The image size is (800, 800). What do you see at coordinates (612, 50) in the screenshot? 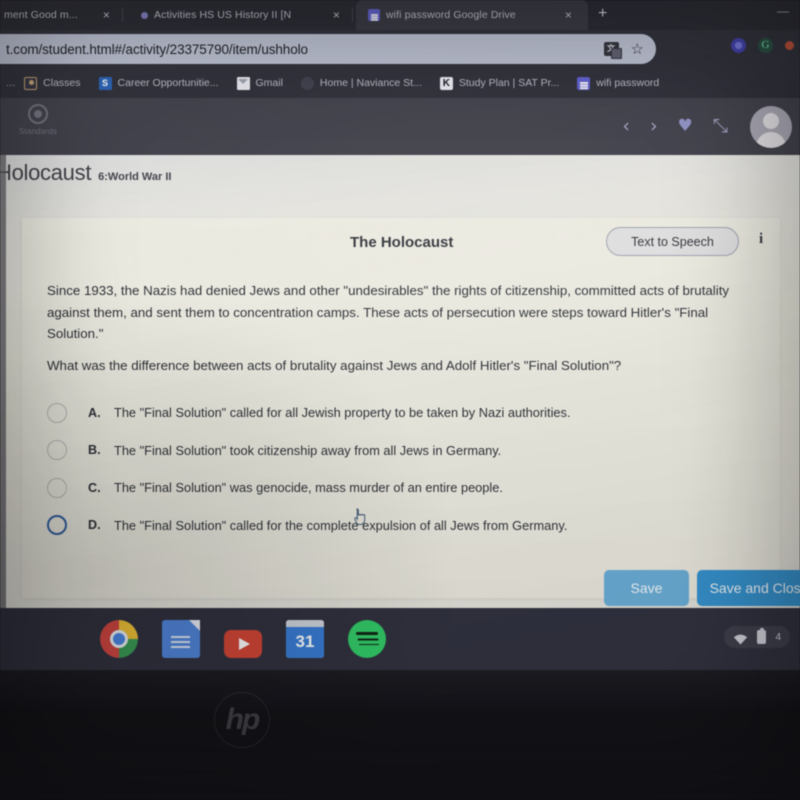
I see `translate-icon: 文` at bounding box center [612, 50].